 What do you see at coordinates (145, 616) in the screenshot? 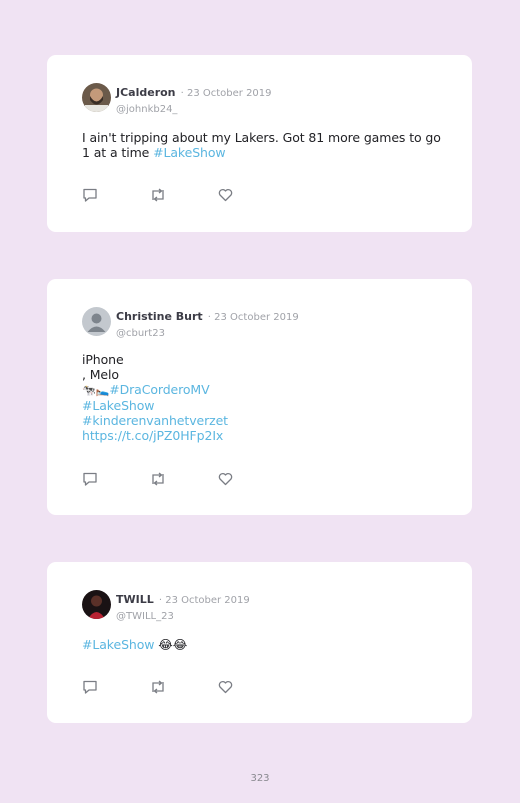
I see `author-handle: @TWILL_23` at bounding box center [145, 616].